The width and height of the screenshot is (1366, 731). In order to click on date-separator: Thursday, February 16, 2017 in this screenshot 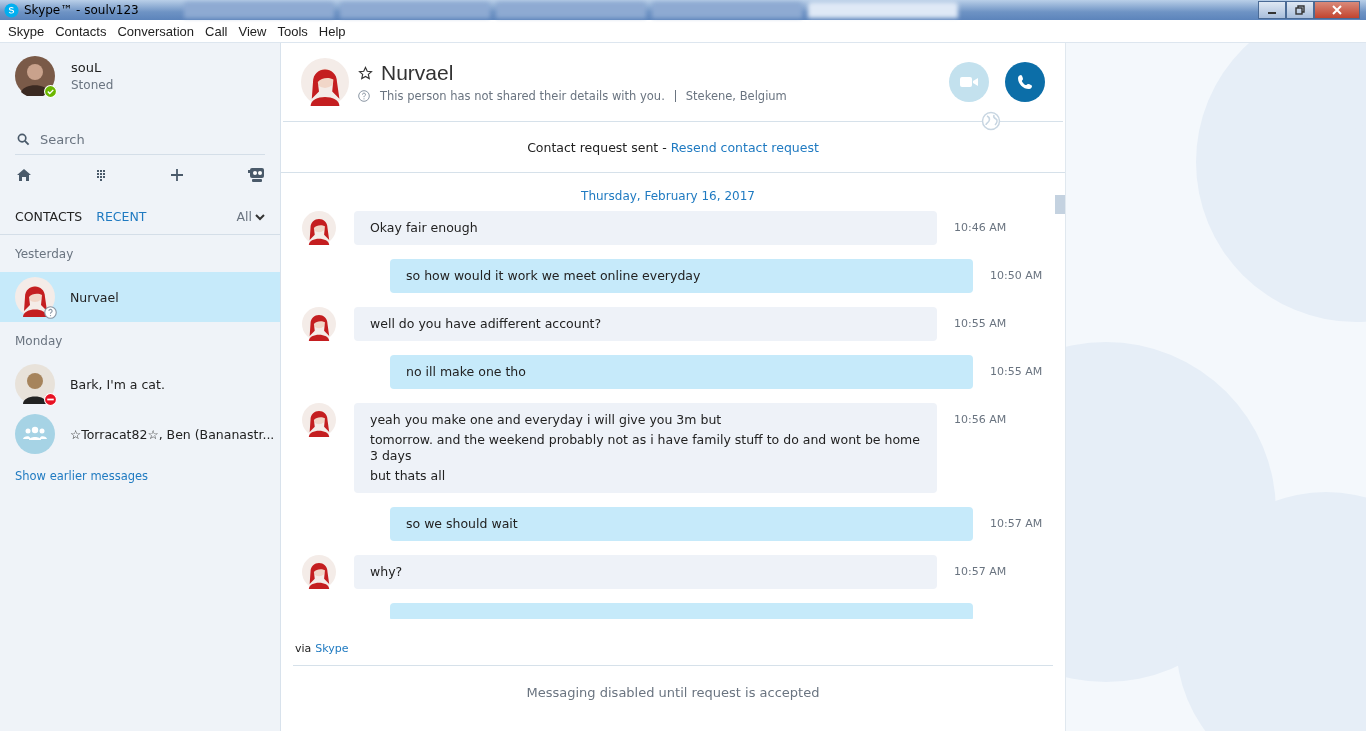, I will do `click(668, 196)`.